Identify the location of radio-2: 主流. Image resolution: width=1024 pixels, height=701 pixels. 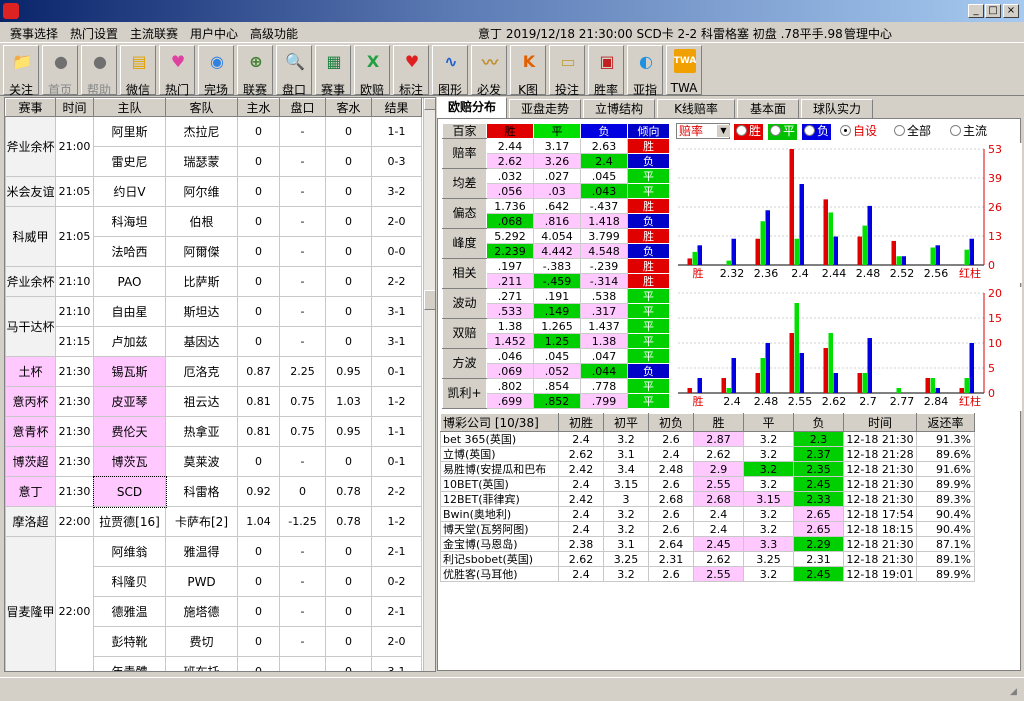
(968, 132).